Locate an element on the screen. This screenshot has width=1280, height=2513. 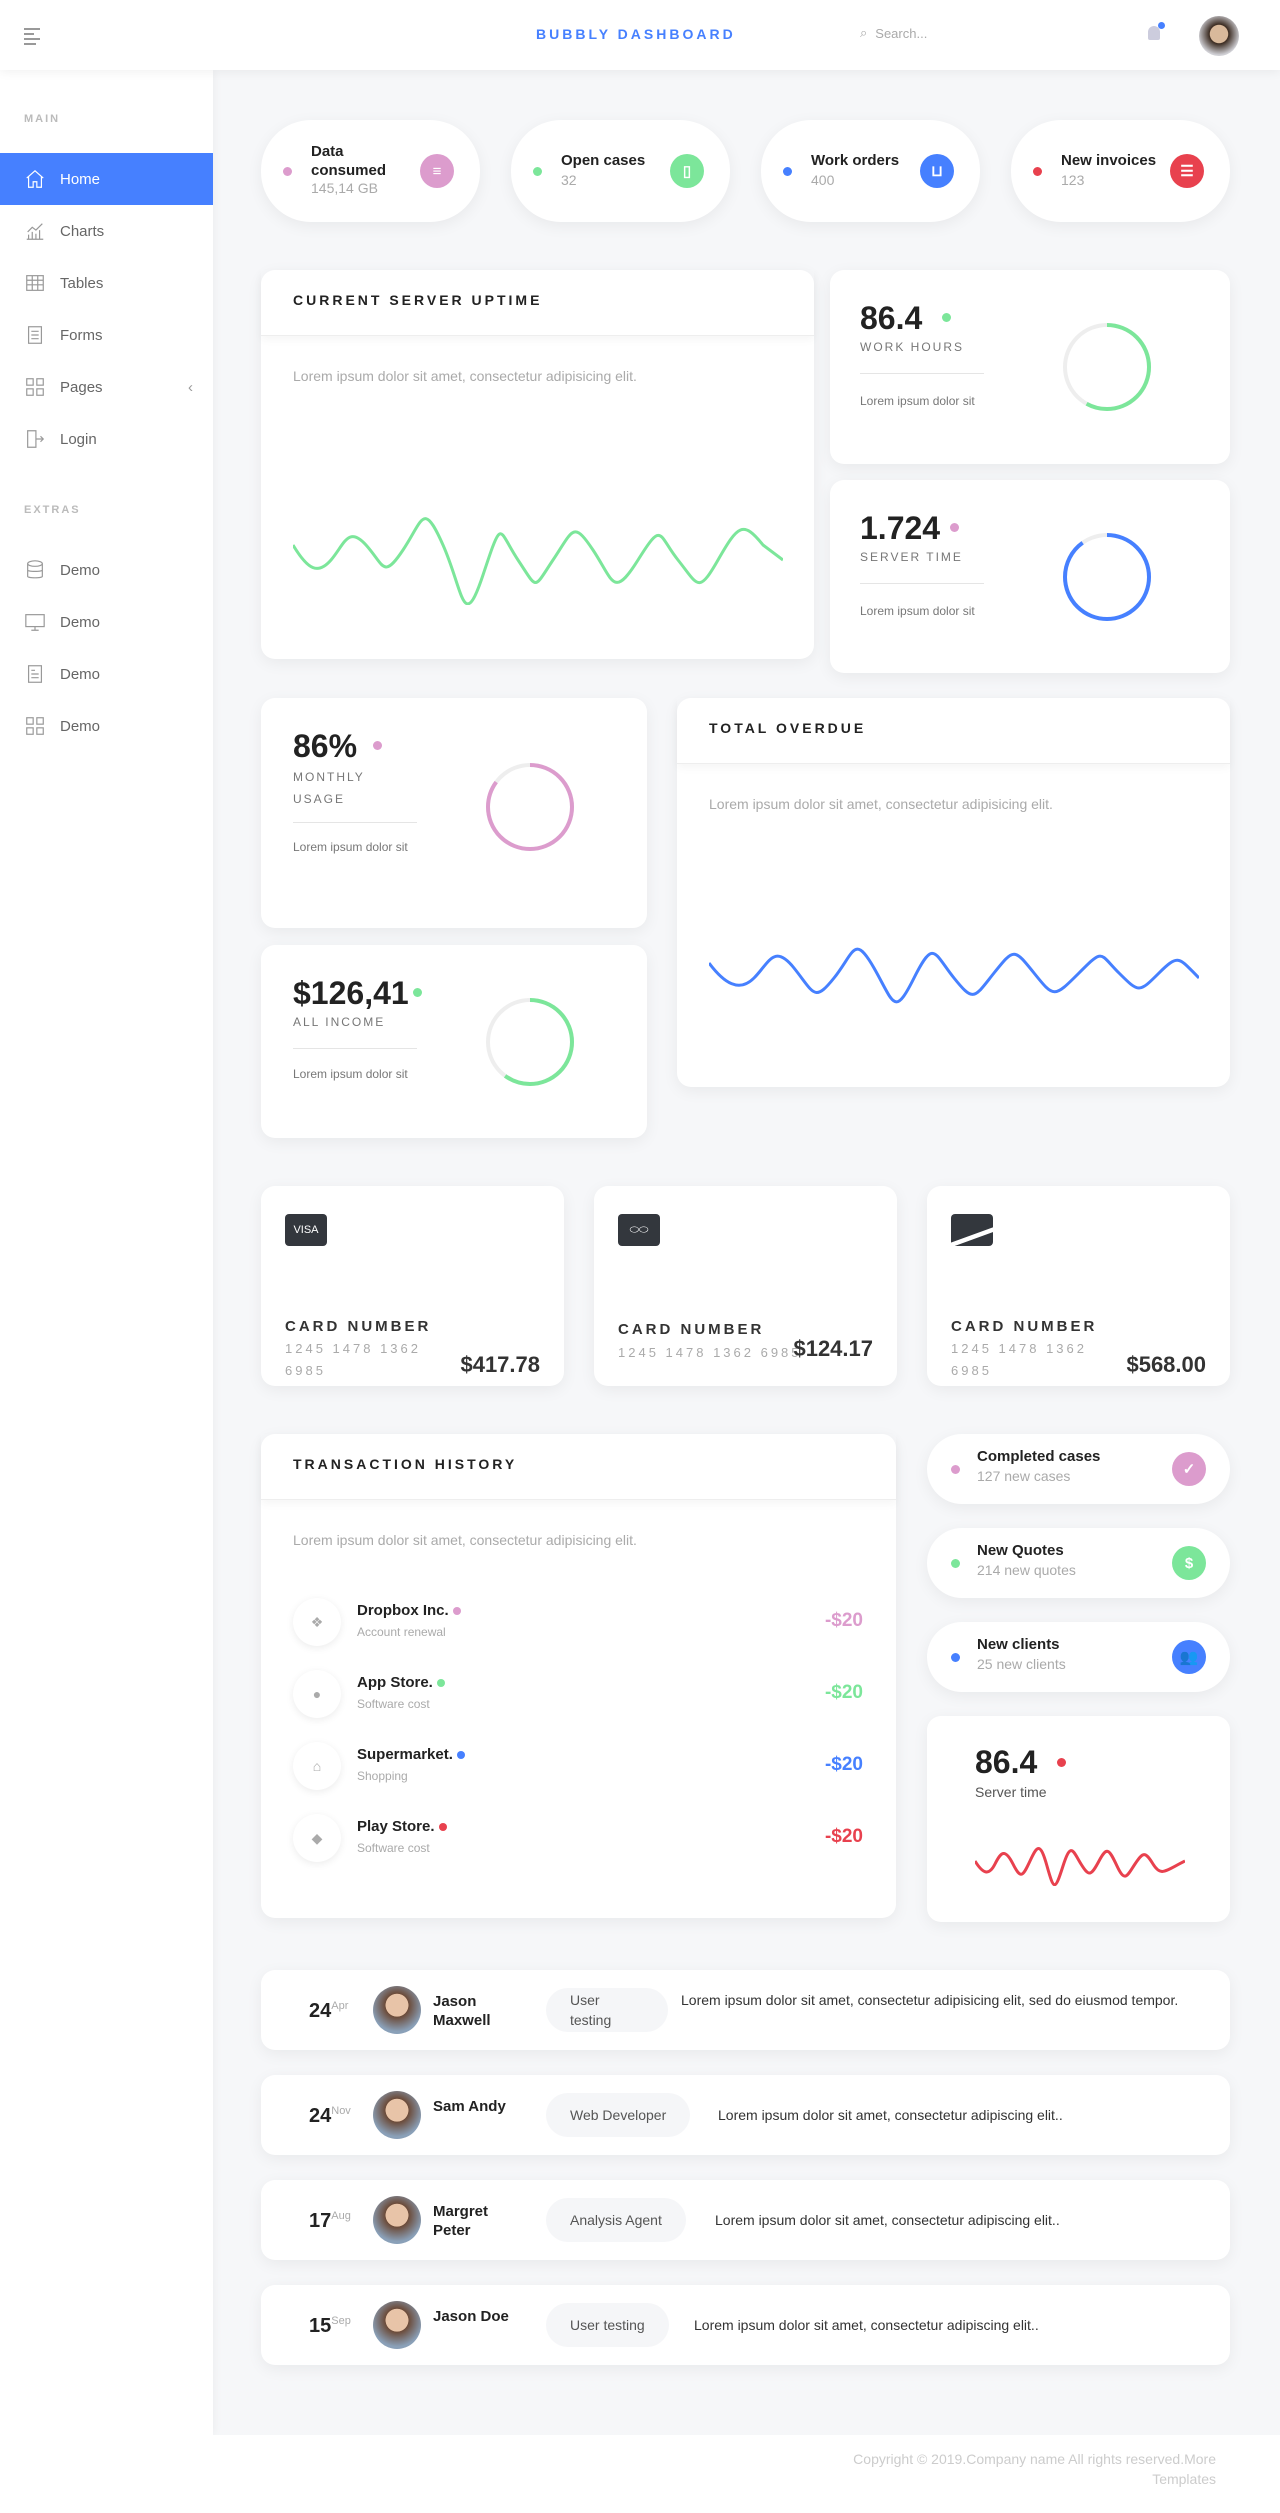
transaction-row: ● App Store. Software cost -$20 is located at coordinates (578, 1694).